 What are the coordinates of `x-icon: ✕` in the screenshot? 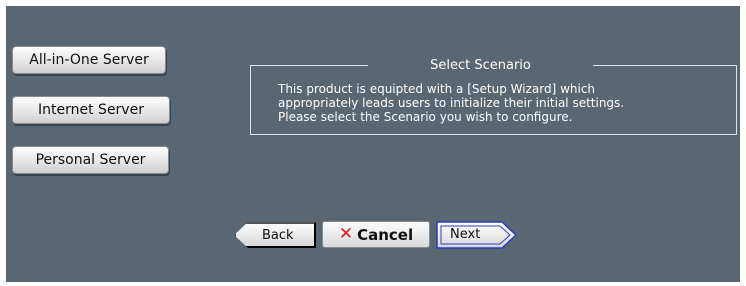 It's located at (346, 234).